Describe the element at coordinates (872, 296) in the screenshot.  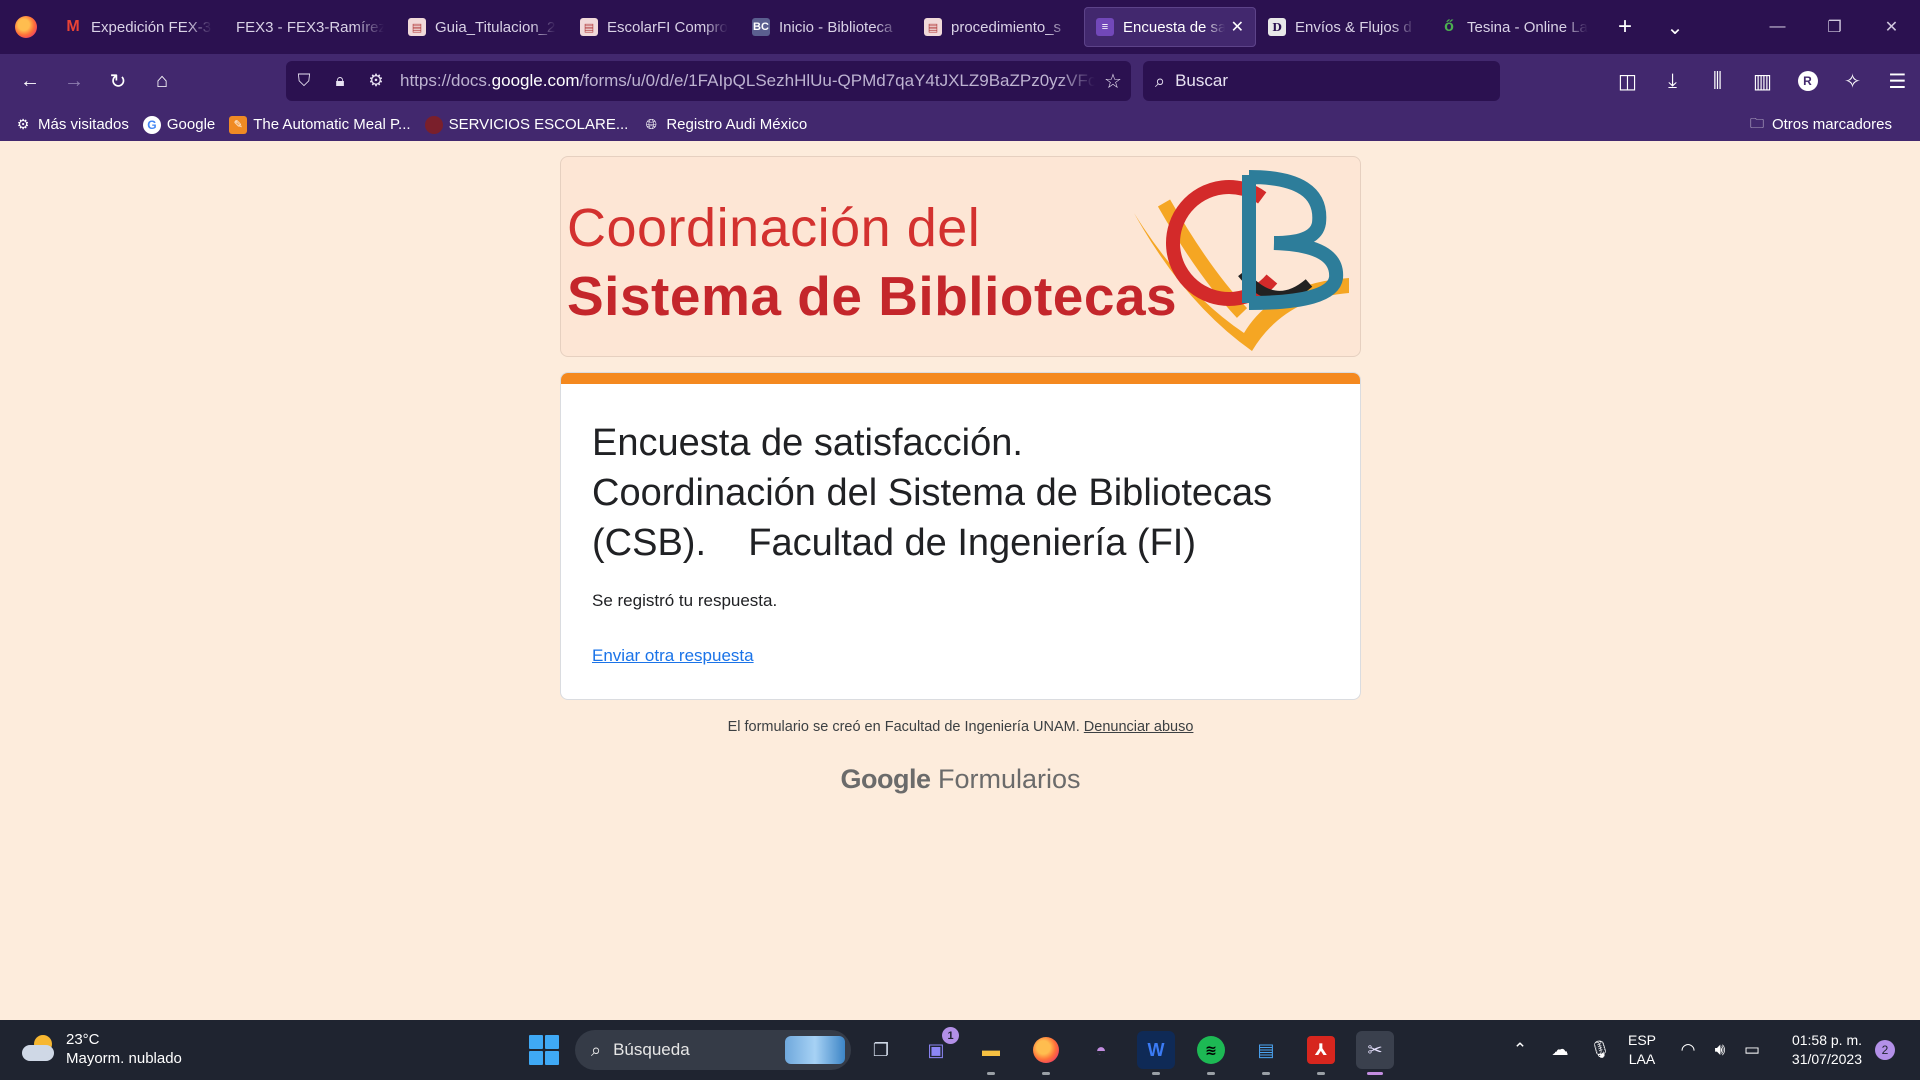
I see `banner-line-2: Sistema de Bibliotecas` at that location.